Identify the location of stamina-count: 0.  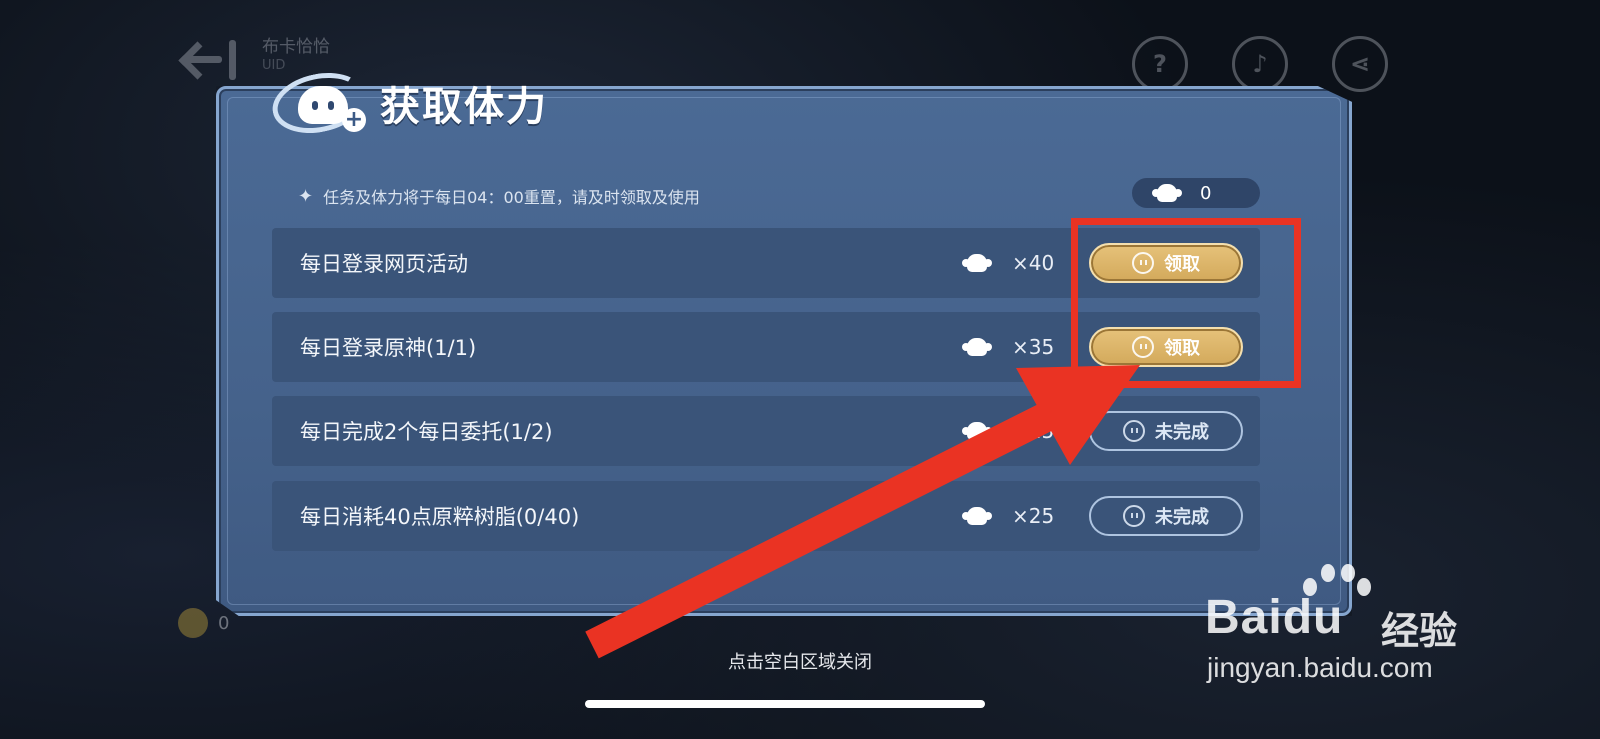
(1206, 193).